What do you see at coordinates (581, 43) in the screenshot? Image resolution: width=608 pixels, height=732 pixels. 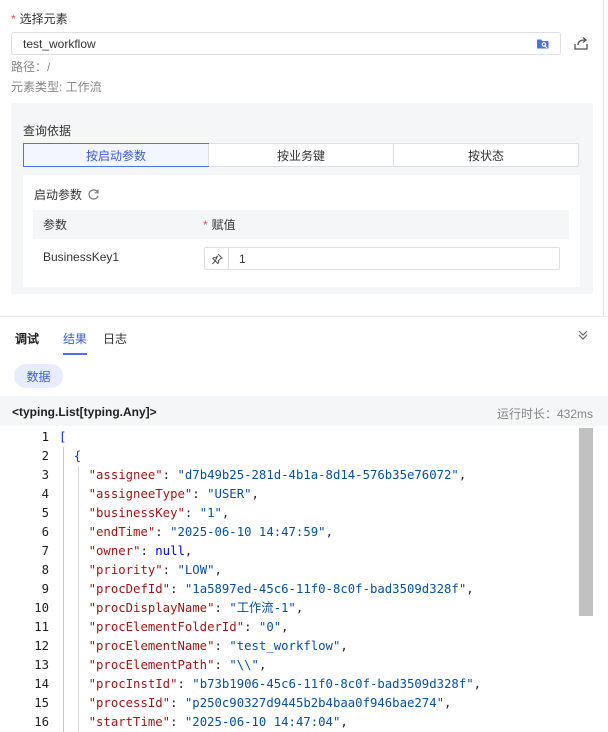 I see `share-icon` at bounding box center [581, 43].